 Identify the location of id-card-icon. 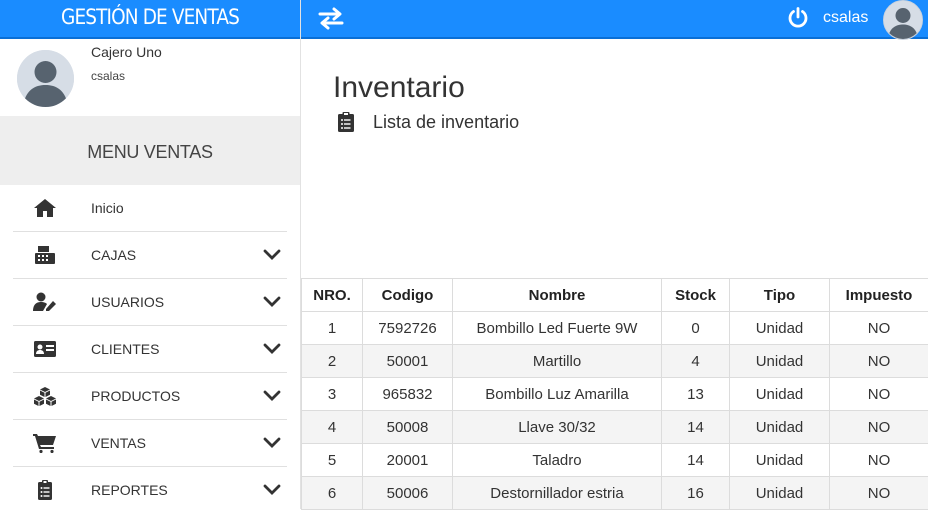
(45, 349).